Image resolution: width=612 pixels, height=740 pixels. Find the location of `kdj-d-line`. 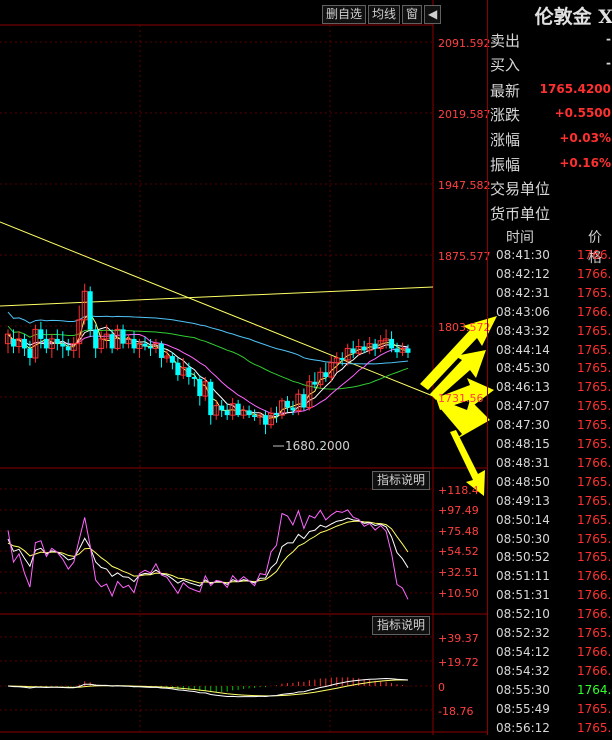

kdj-d-line is located at coordinates (208, 552).